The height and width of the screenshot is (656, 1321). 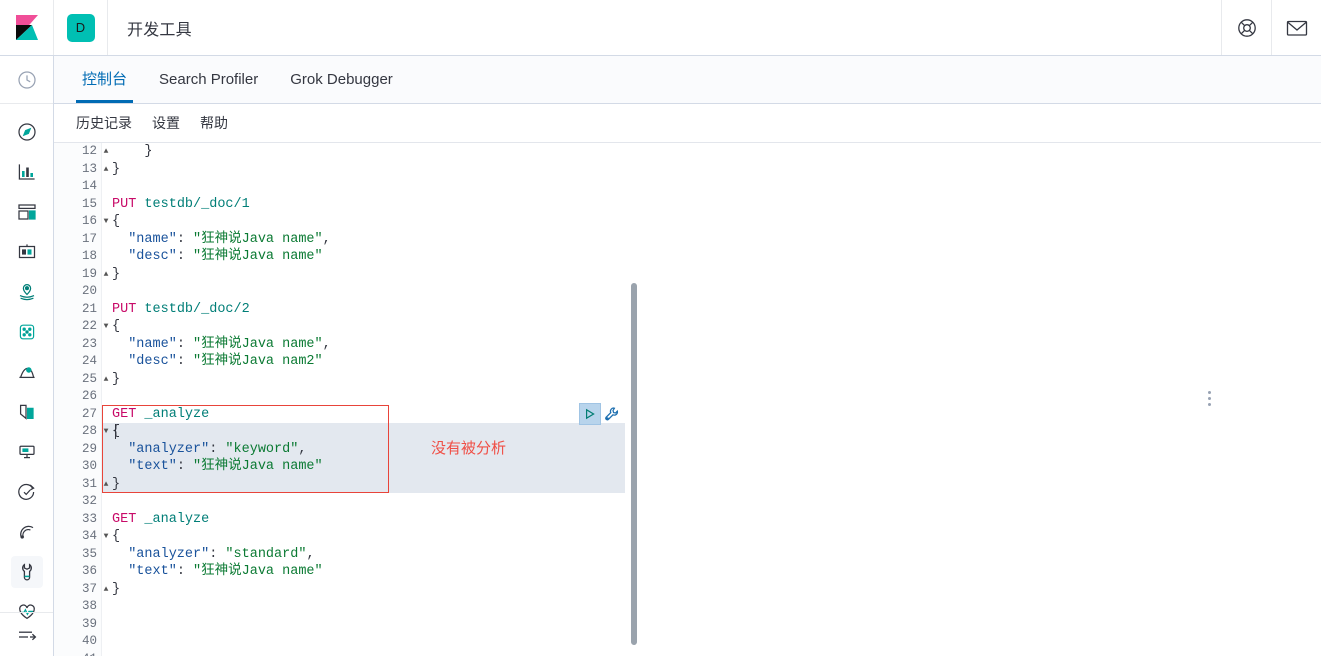 I want to click on submenu-settings: 设置, so click(x=166, y=123).